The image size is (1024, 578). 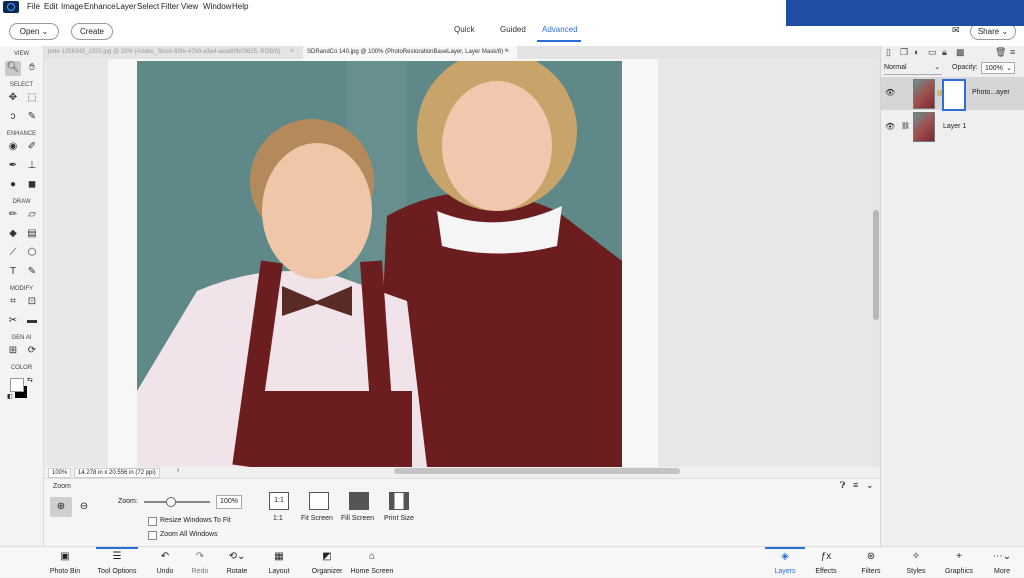 What do you see at coordinates (959, 563) in the screenshot?
I see `graphics-panel-button: + Graphics` at bounding box center [959, 563].